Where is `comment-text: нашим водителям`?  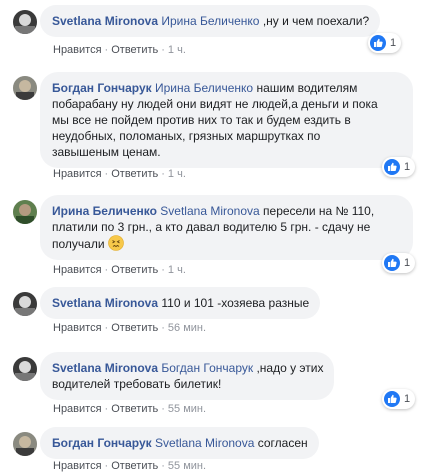
comment-text: нашим водителям is located at coordinates (305, 88).